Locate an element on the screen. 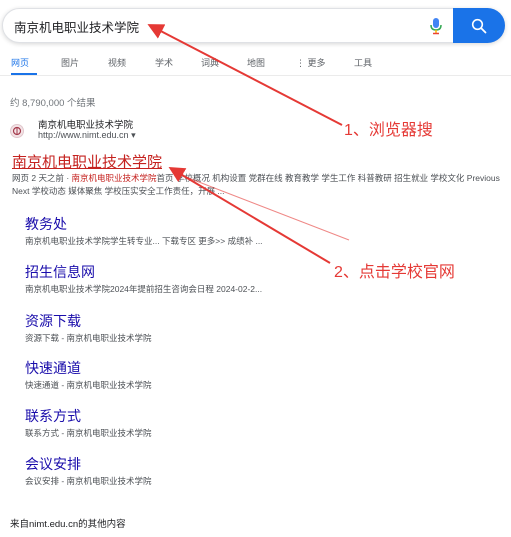  annotation-step-1: 1、浏览器搜 is located at coordinates (388, 130).